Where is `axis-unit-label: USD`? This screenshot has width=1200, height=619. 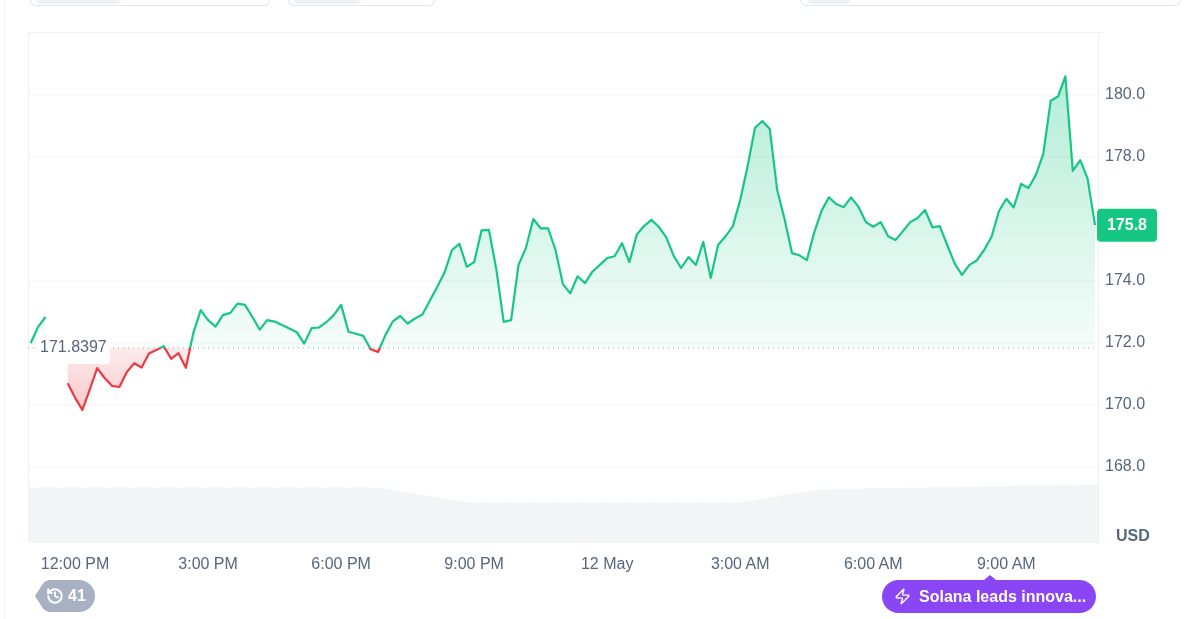
axis-unit-label: USD is located at coordinates (1133, 536).